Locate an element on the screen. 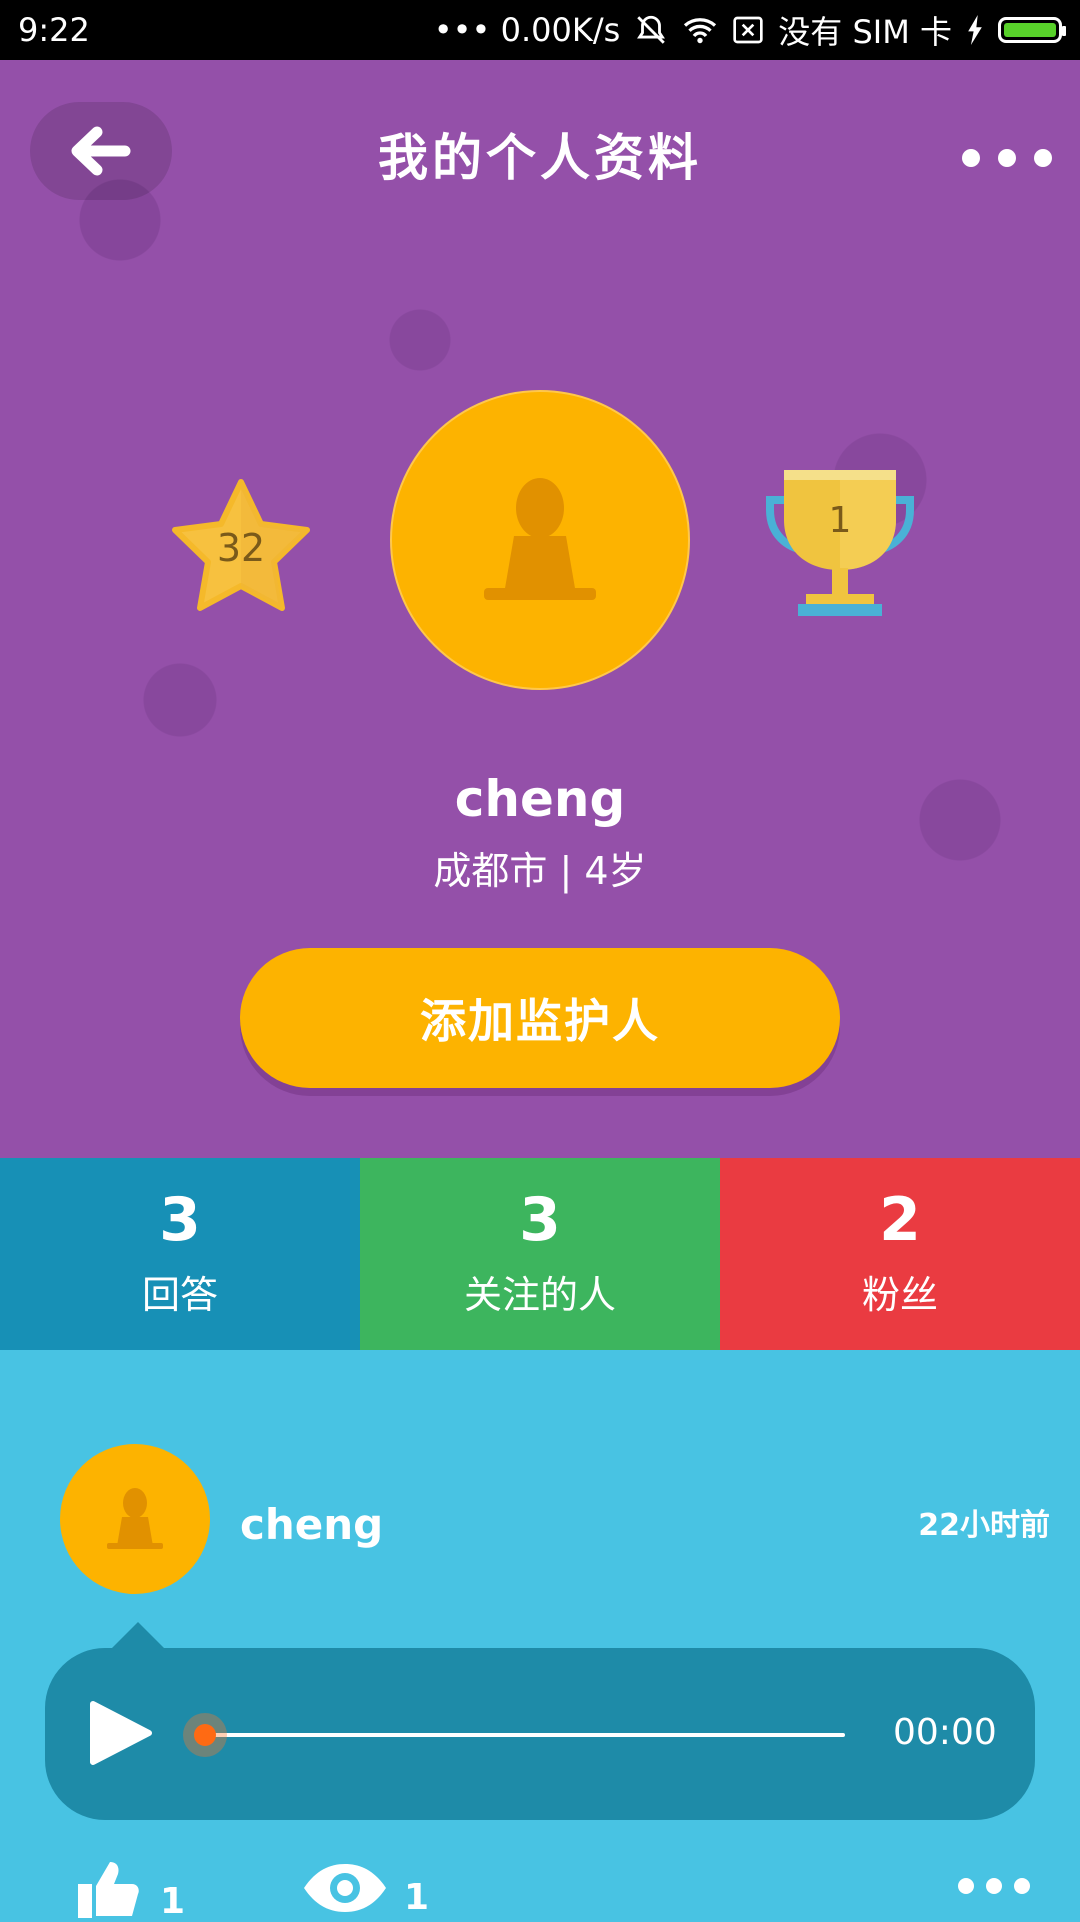 This screenshot has width=1080, height=1922. like-button: 1 is located at coordinates (129, 1889).